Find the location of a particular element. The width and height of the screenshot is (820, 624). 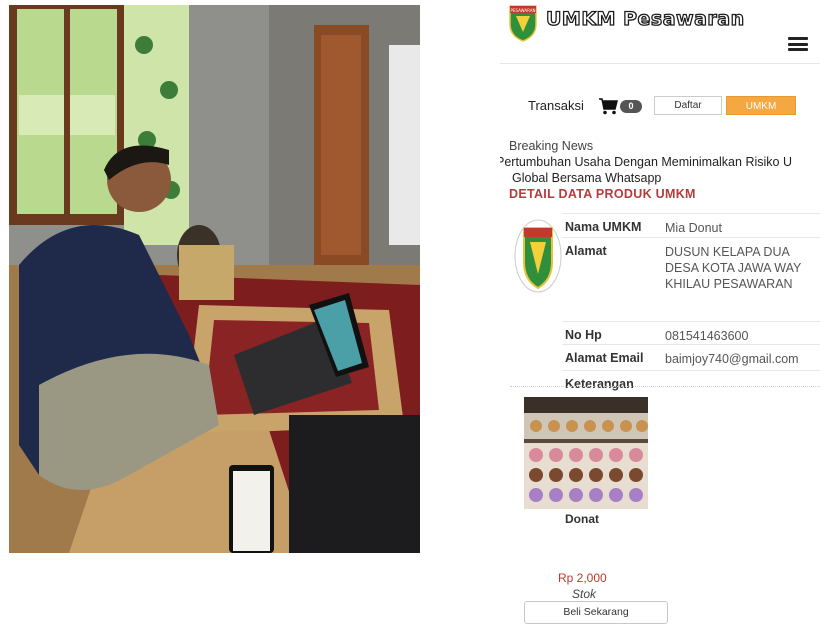

page-title: DETAIL DATA PRODUK UMKM is located at coordinates (602, 194).